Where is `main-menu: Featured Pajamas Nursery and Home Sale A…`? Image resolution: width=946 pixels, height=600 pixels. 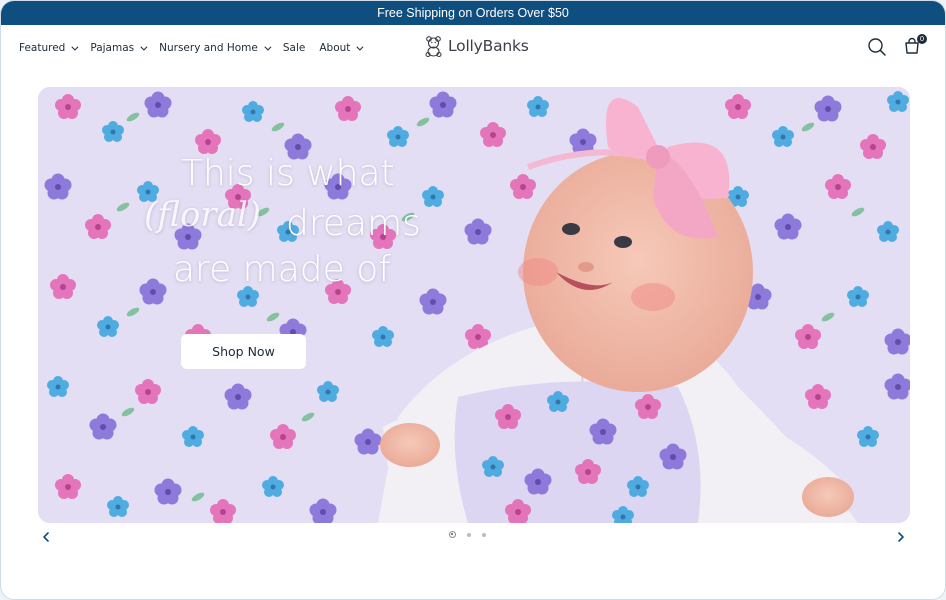 main-menu: Featured Pajamas Nursery and Home Sale A… is located at coordinates (191, 48).